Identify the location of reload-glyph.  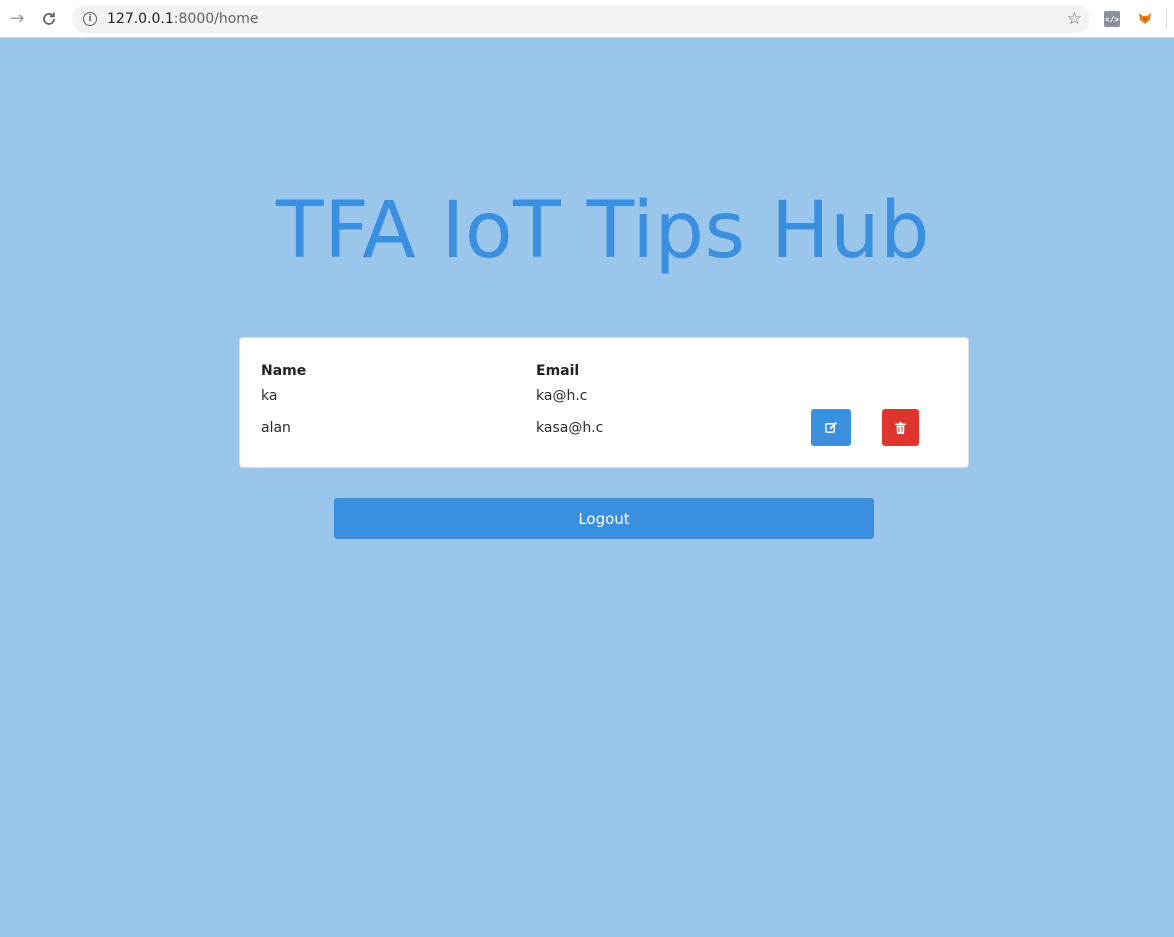
(49, 18).